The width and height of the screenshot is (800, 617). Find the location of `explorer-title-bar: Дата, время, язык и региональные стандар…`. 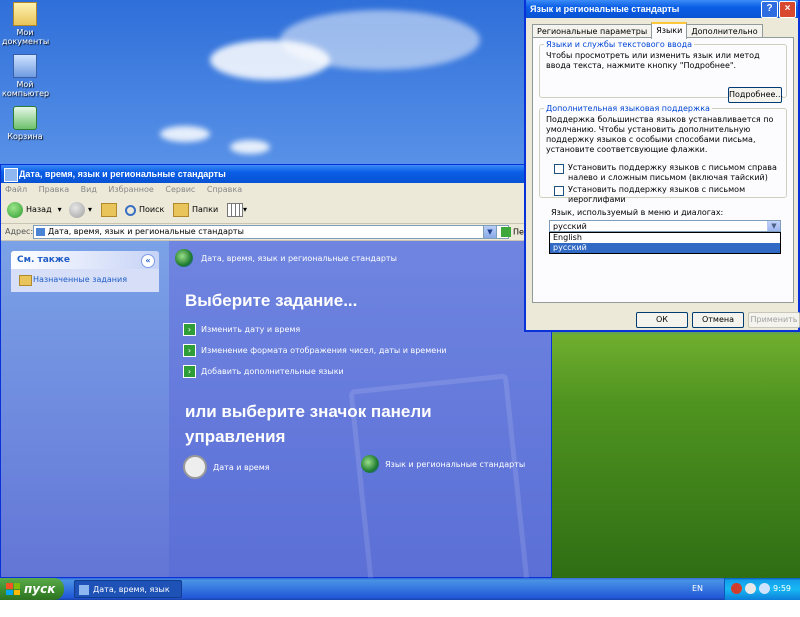

explorer-title-bar: Дата, время, язык и региональные стандар… is located at coordinates (276, 174).